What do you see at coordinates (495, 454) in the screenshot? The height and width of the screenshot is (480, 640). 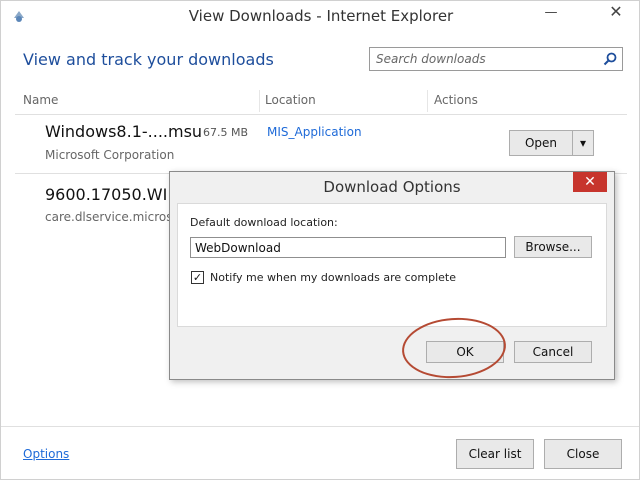 I see `clear-list-button: Clear list` at bounding box center [495, 454].